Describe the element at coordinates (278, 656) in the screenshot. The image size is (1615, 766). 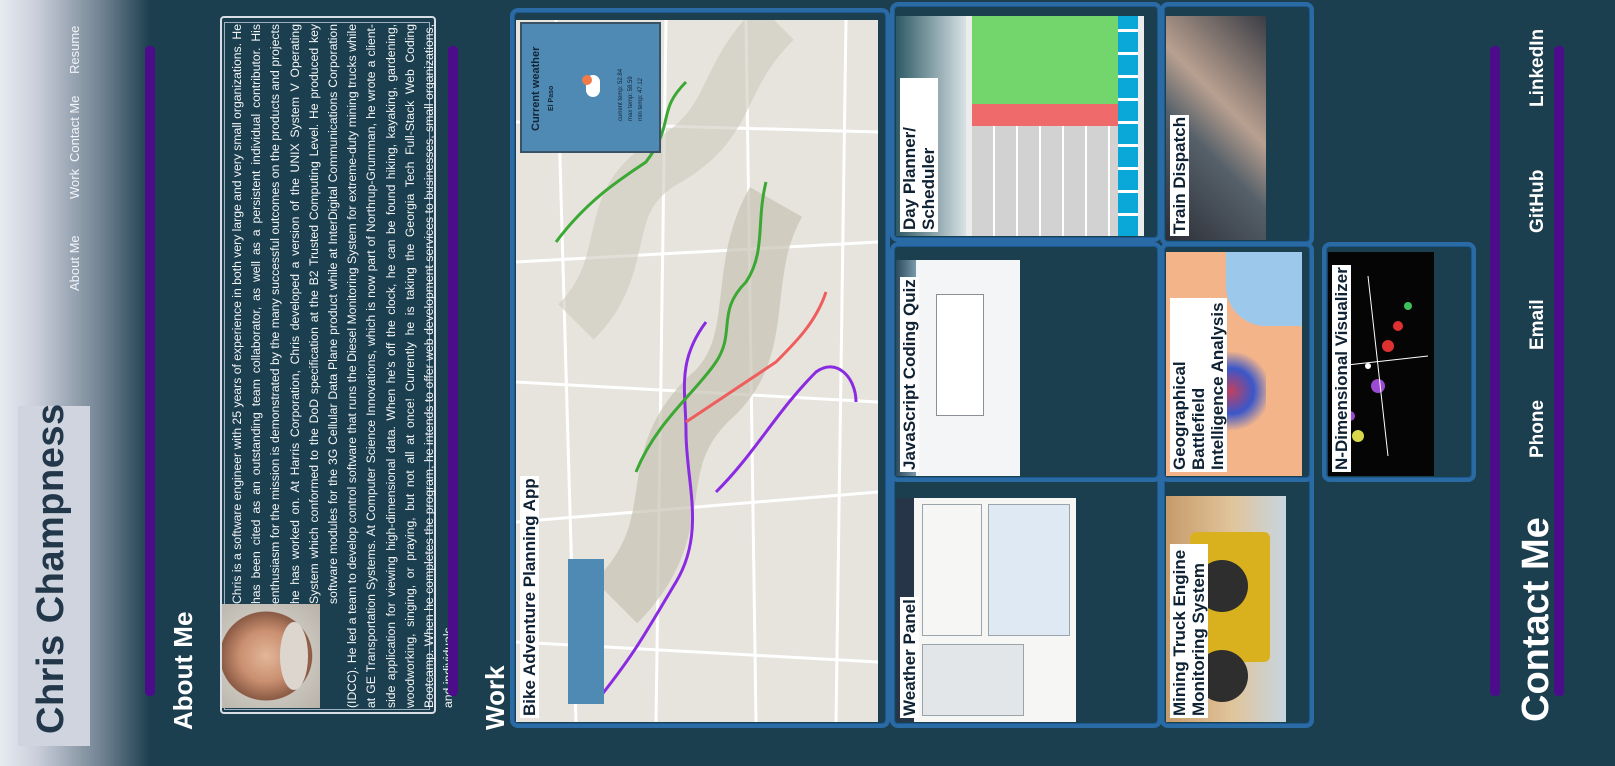
I see `photo-float` at that location.